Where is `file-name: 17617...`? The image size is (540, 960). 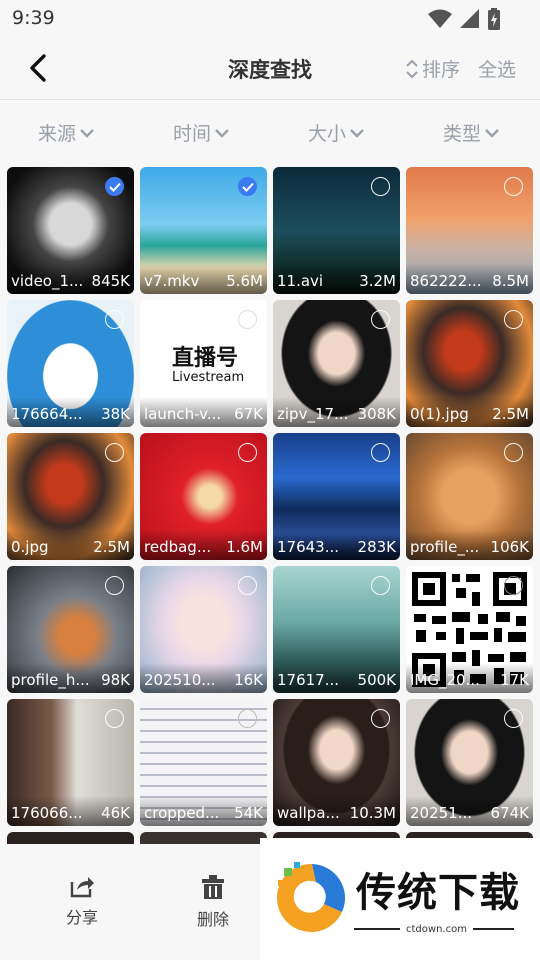
file-name: 17617... is located at coordinates (308, 680).